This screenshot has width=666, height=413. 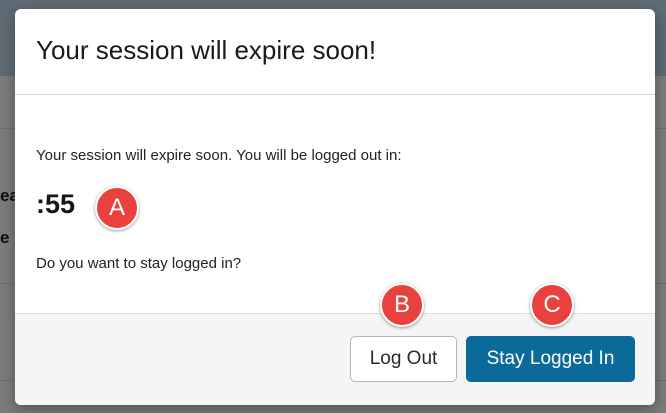 I want to click on annotation-marker-a: A, so click(x=117, y=208).